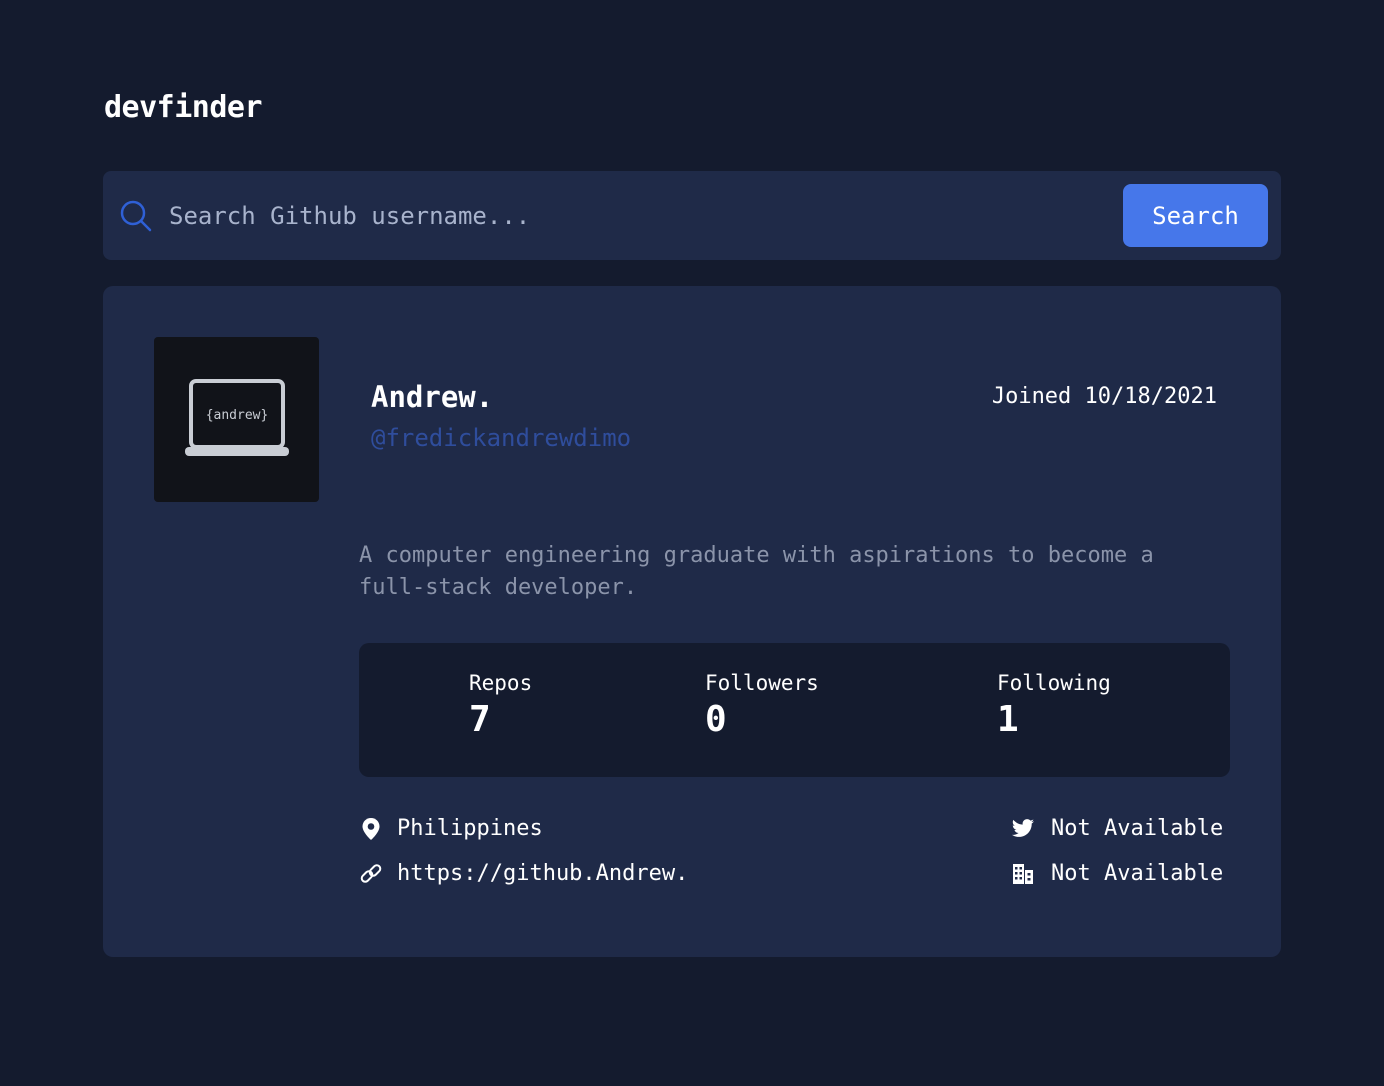  I want to click on location-pin-icon, so click(371, 829).